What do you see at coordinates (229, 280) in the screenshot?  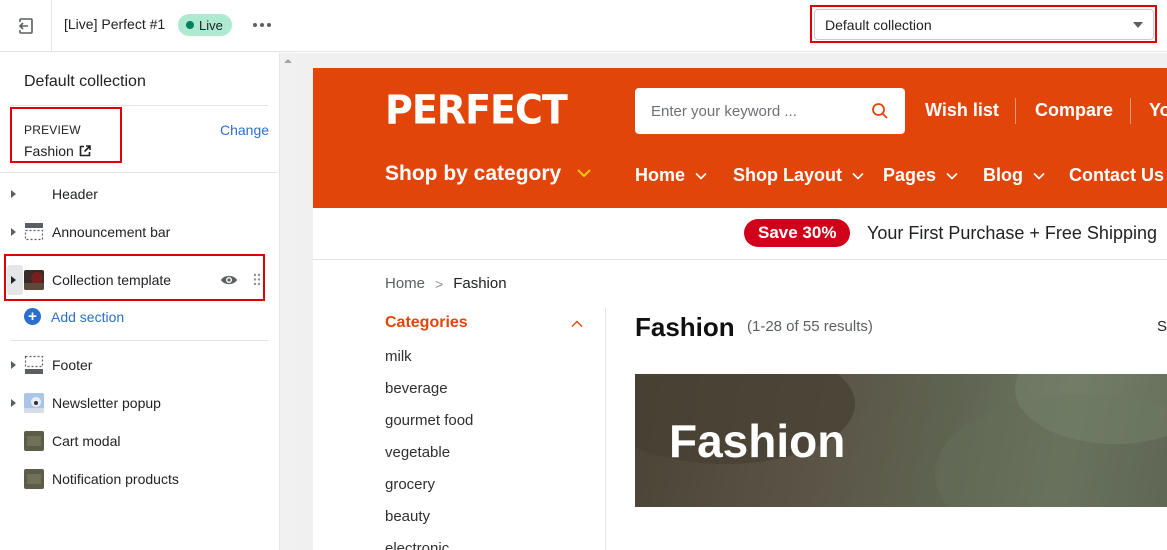 I see `eye-visibility-icon` at bounding box center [229, 280].